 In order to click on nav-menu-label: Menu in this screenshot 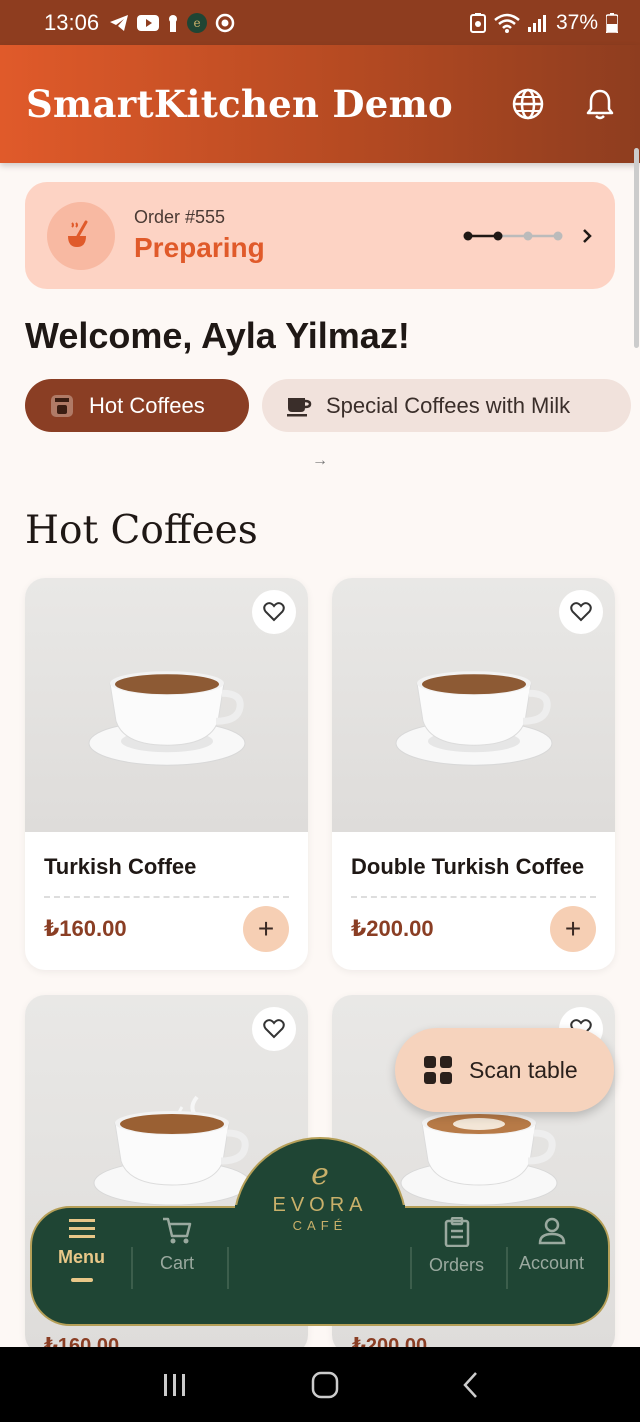, I will do `click(81, 1257)`.